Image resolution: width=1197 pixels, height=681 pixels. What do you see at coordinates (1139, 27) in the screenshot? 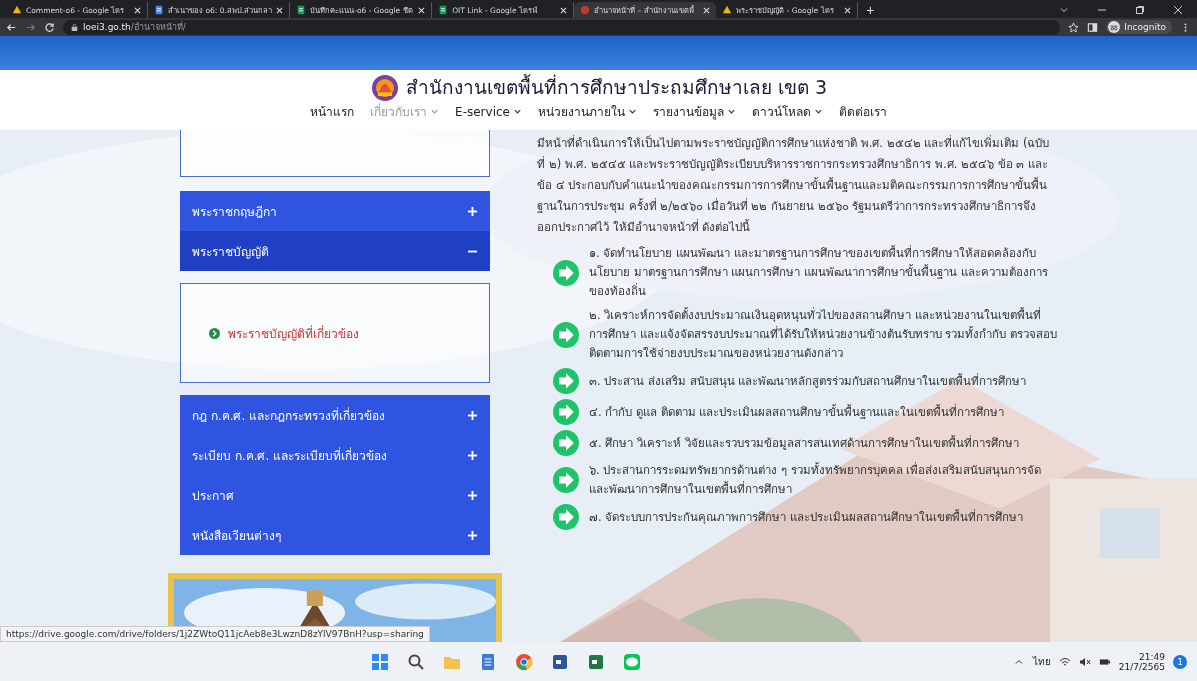
I see `incognito-badge: Incognito` at bounding box center [1139, 27].